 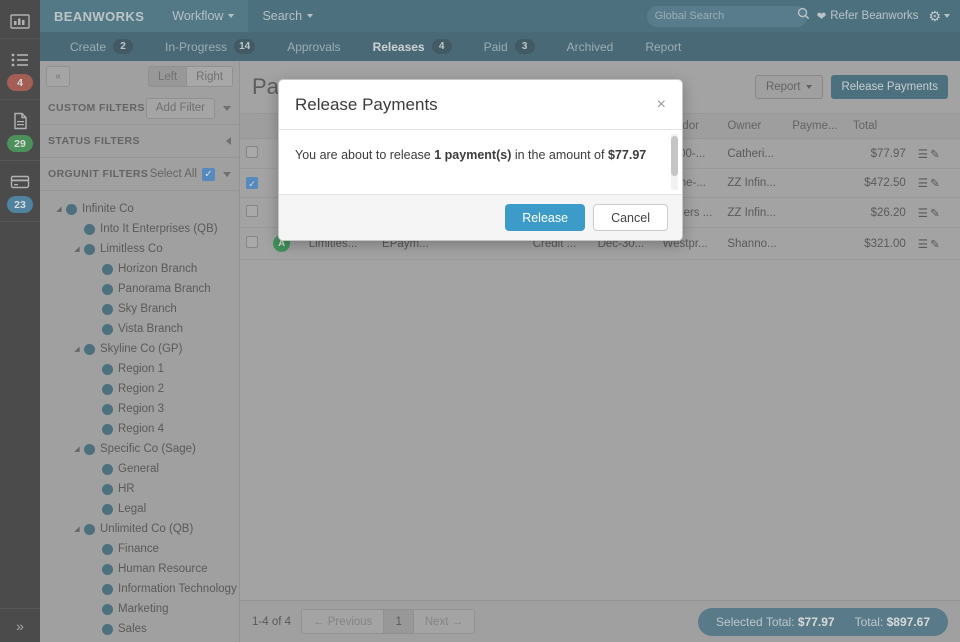 What do you see at coordinates (559, 155) in the screenshot?
I see `modal-text-middle: in the amount of` at bounding box center [559, 155].